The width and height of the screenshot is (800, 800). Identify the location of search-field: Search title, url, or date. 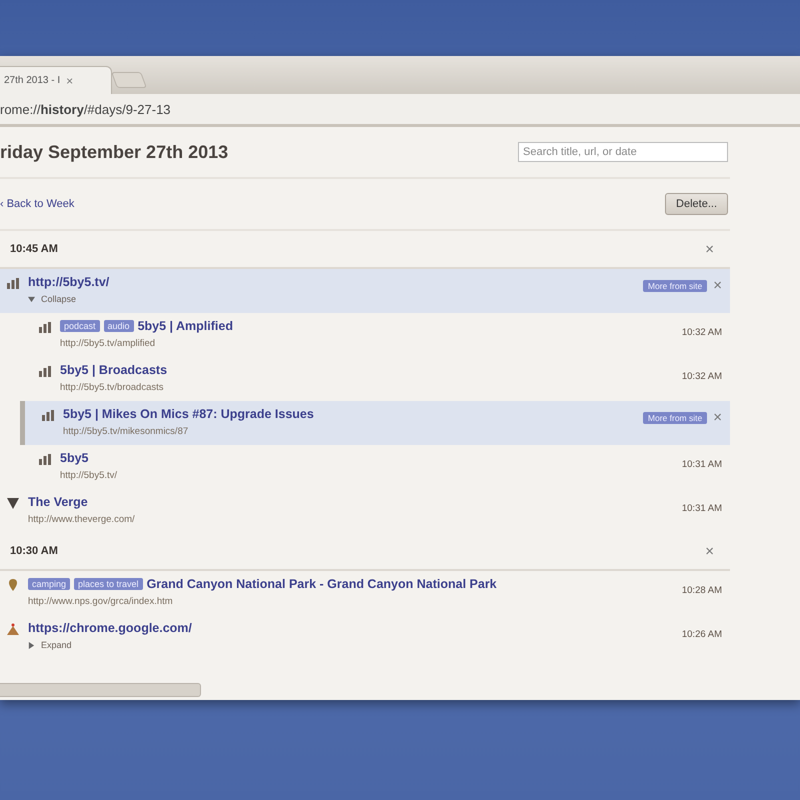
(623, 152).